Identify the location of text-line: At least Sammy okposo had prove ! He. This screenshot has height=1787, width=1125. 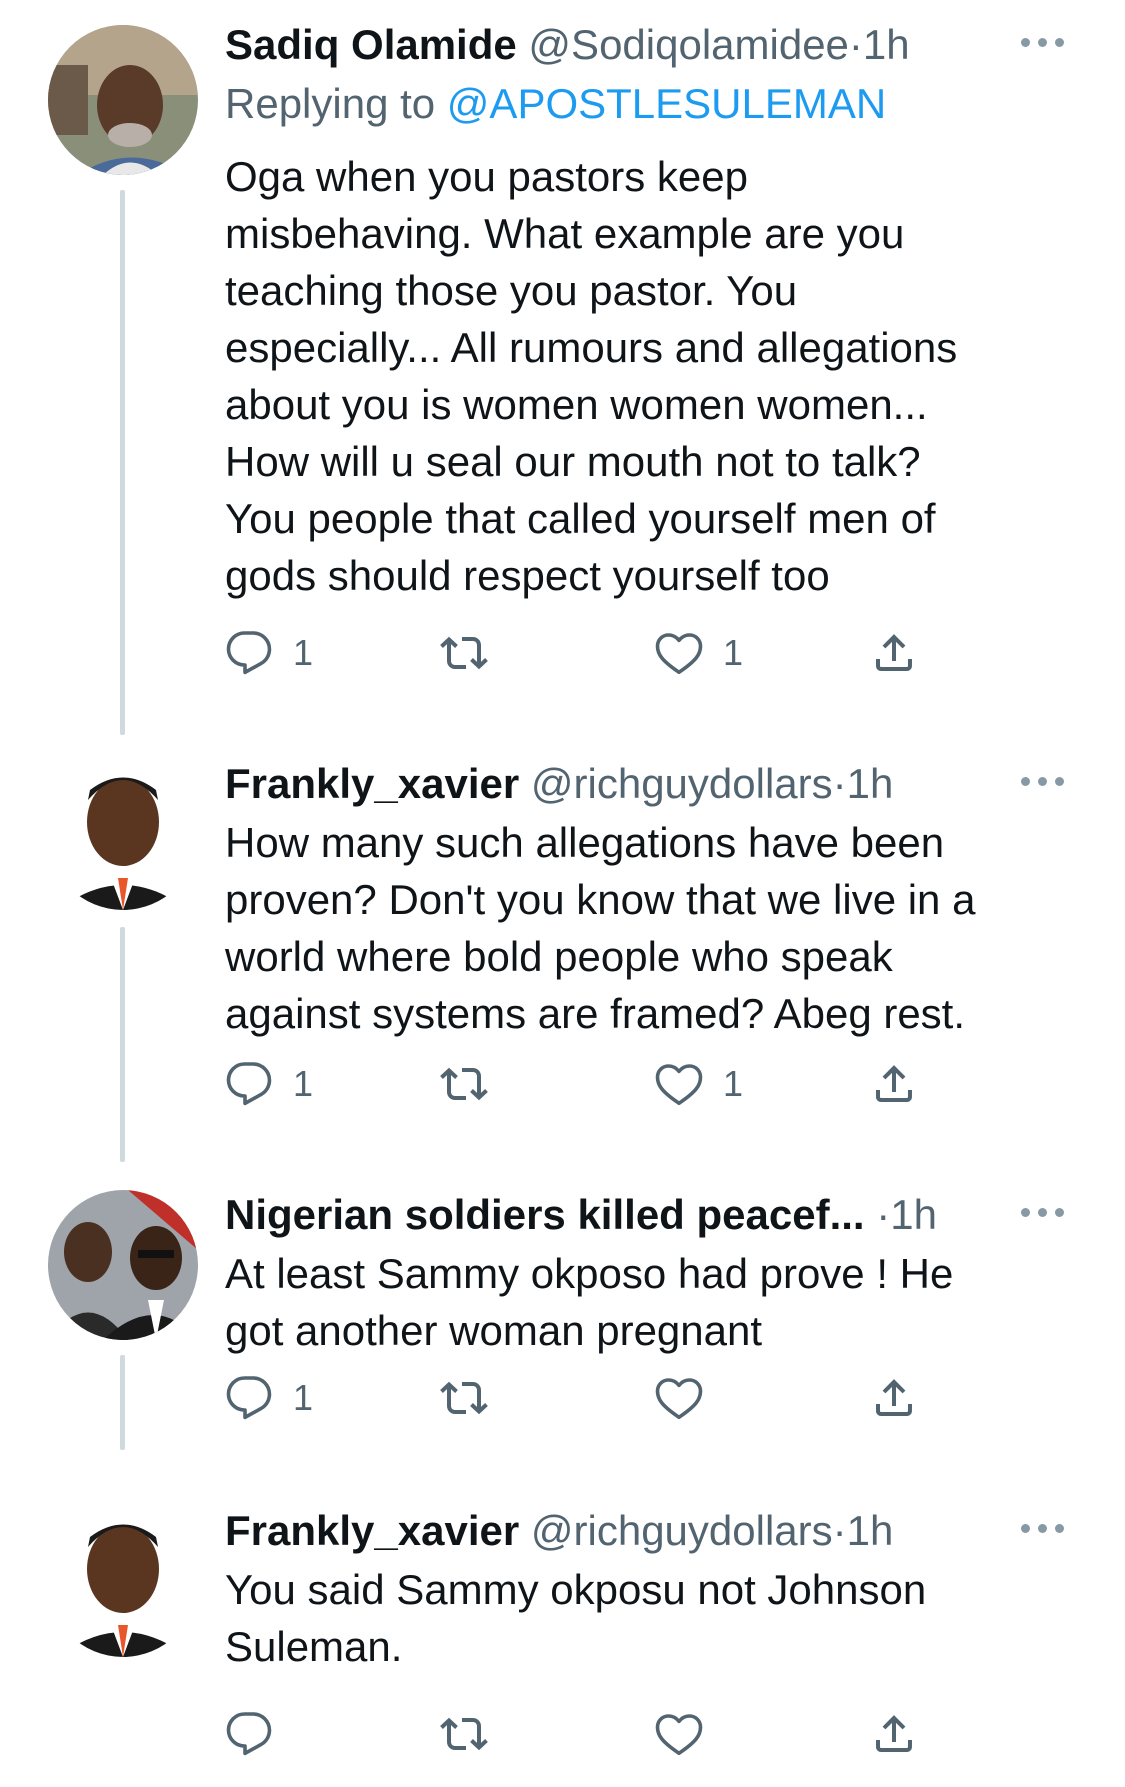
(589, 1273).